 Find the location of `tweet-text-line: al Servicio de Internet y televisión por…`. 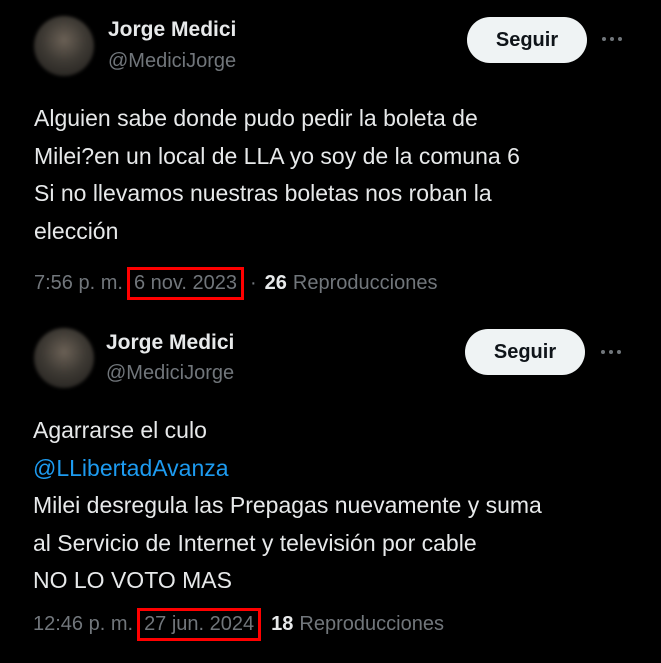

tweet-text-line: al Servicio de Internet y televisión por… is located at coordinates (255, 542).